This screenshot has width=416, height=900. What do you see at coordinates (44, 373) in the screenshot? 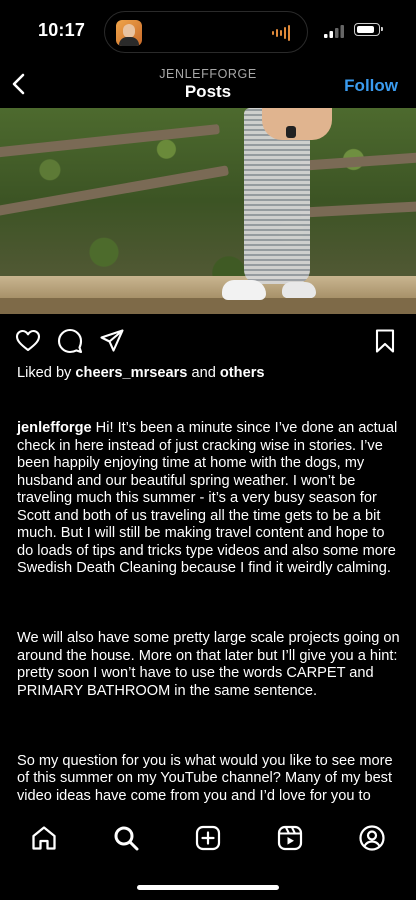
I see `liked-by-prefix: Liked by` at bounding box center [44, 373].